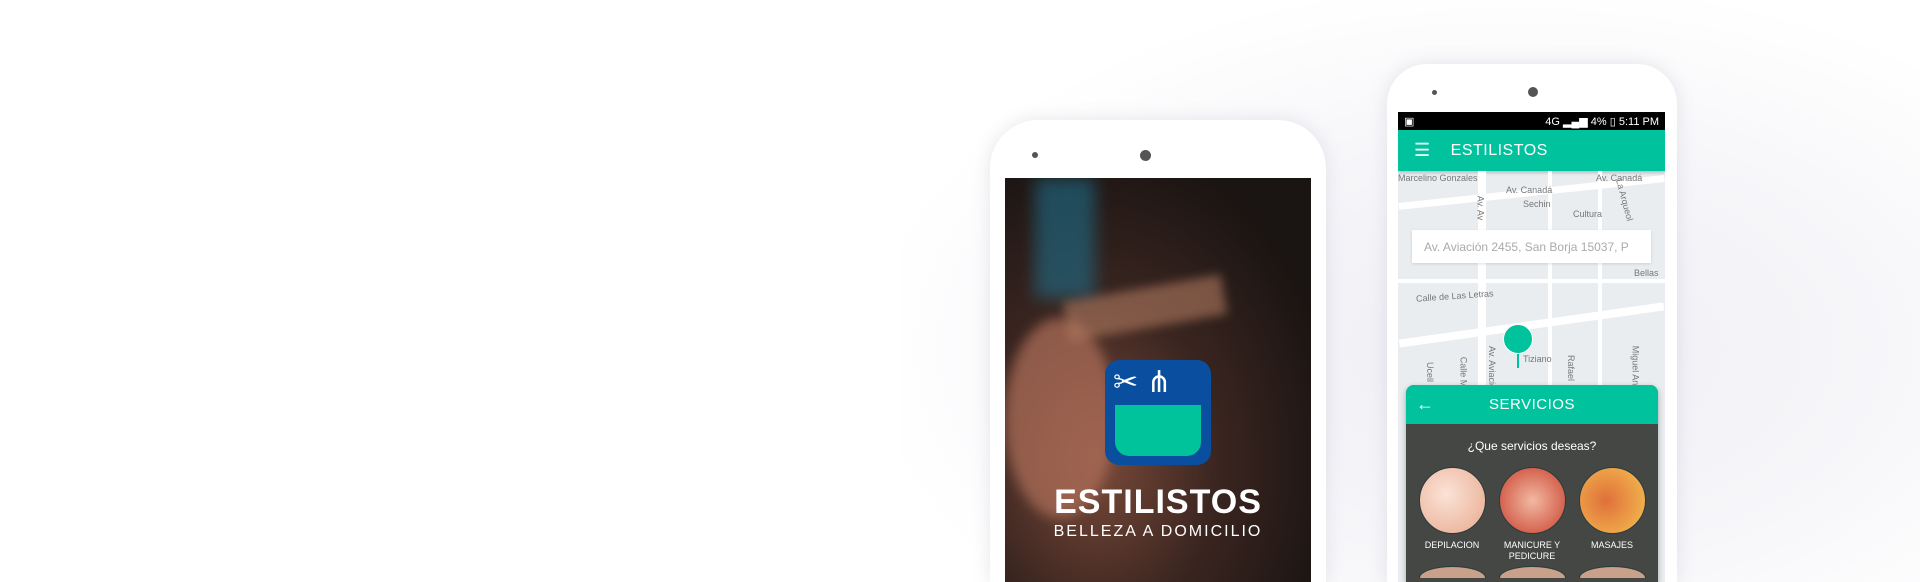 The image size is (1920, 582). I want to click on map-label: Rafael, so click(1571, 368).